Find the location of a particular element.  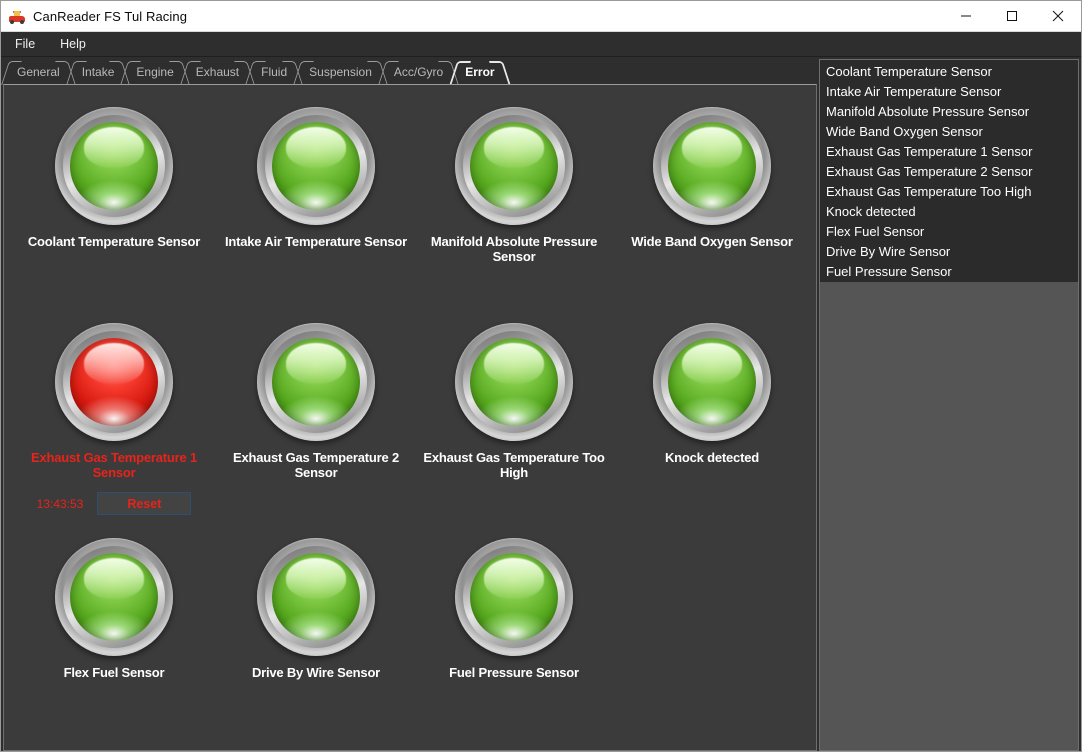

led-label: Manifold Absolute Pressure Sensor is located at coordinates (514, 249).